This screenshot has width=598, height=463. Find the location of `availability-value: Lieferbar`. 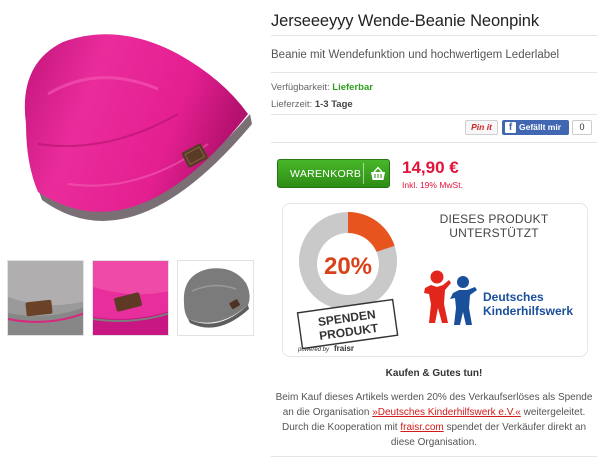

availability-value: Lieferbar is located at coordinates (352, 87).